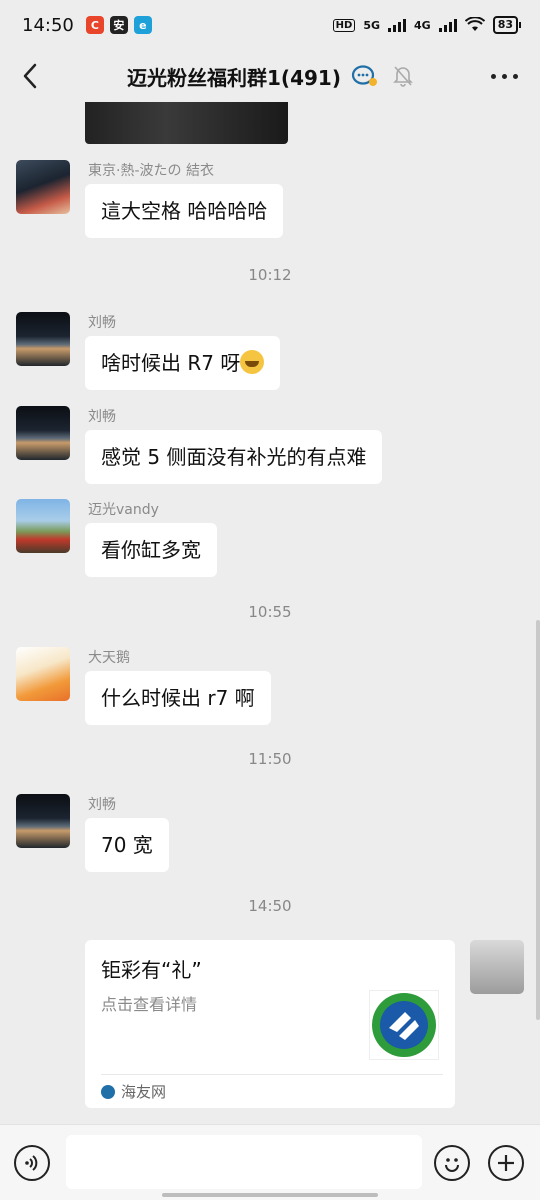  Describe the element at coordinates (144, 1092) in the screenshot. I see `source-name: 海友网` at that location.